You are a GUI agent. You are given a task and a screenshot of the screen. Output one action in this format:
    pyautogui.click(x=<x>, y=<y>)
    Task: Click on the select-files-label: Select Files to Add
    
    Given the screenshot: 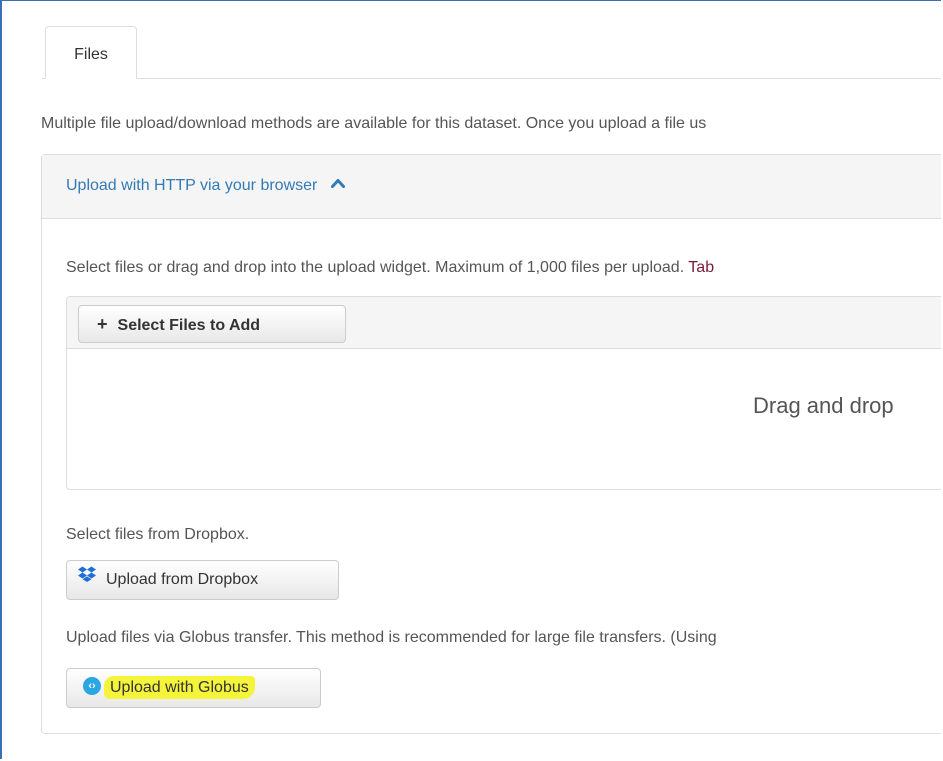 What is the action you would take?
    pyautogui.click(x=189, y=325)
    